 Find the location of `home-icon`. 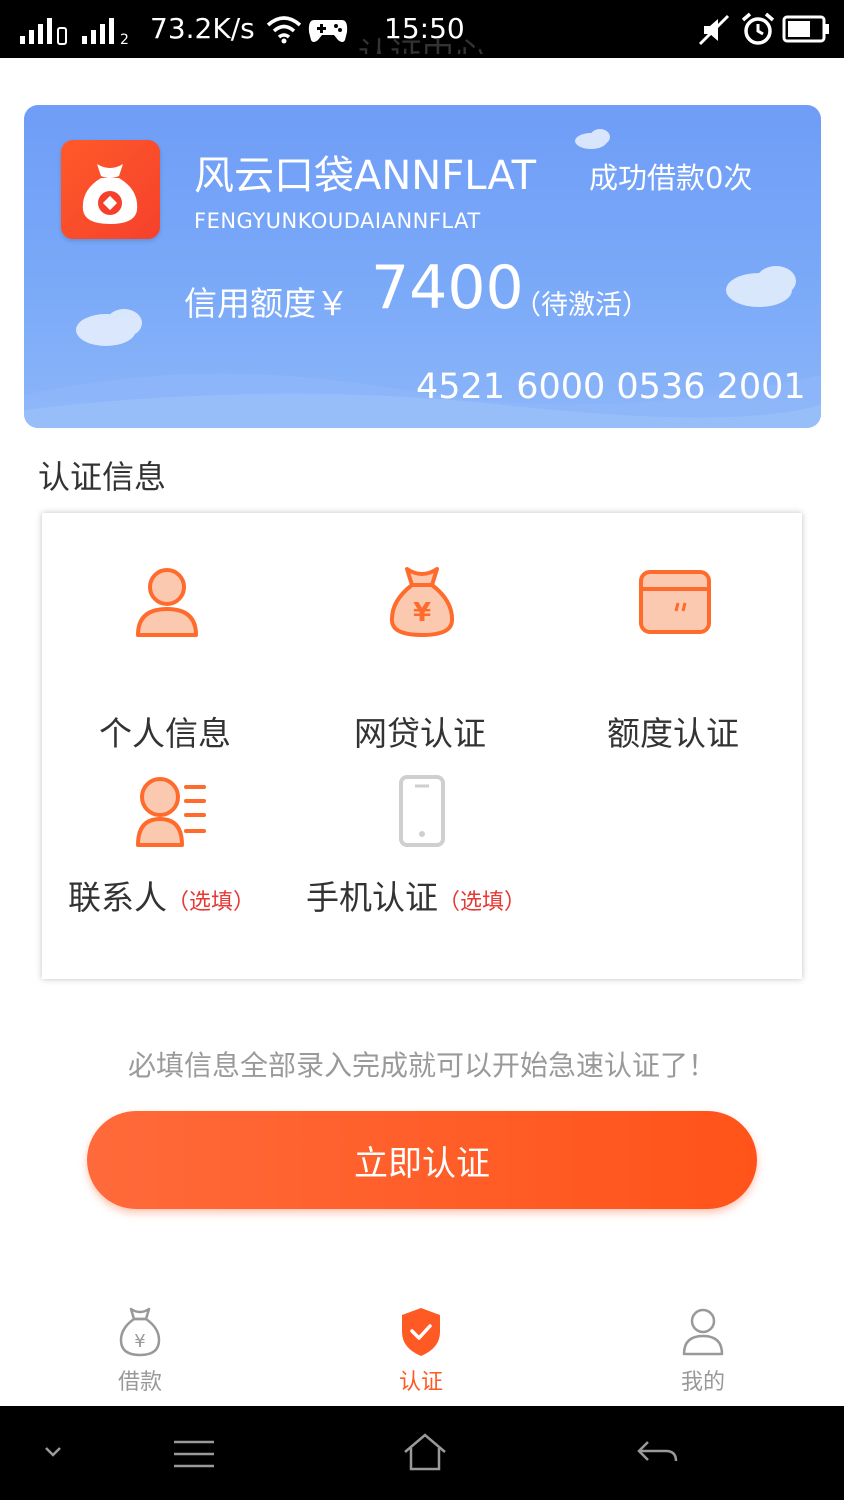

home-icon is located at coordinates (425, 1452).